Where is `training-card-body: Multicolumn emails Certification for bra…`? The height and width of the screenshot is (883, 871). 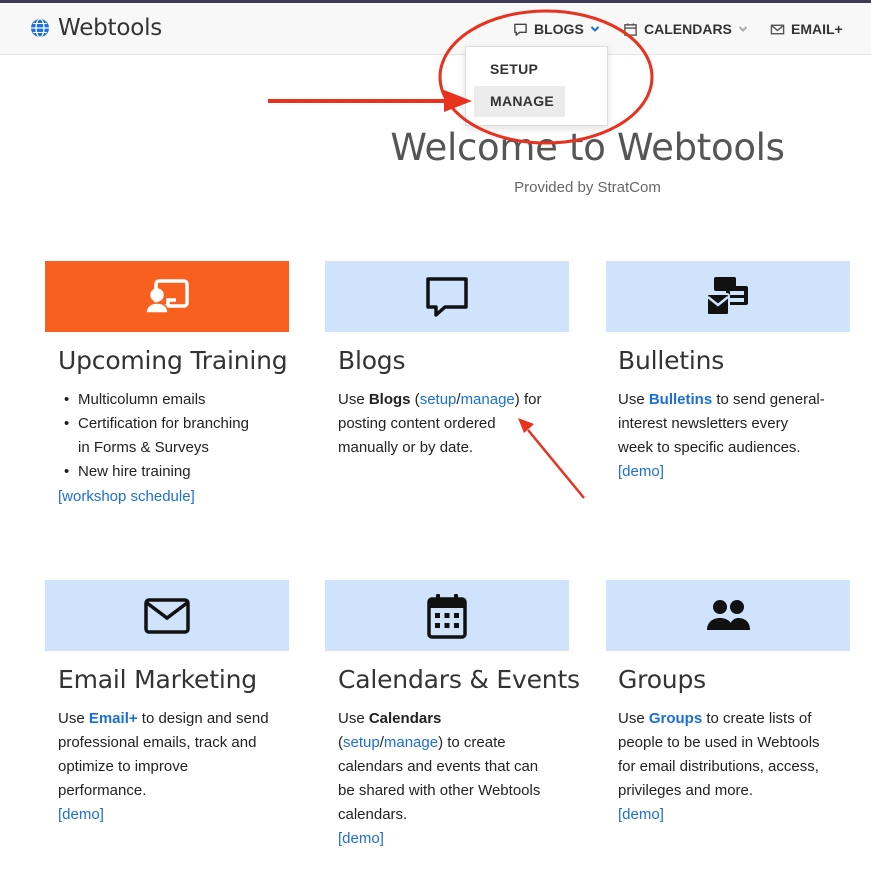 training-card-body: Multicolumn emails Certification for bra… is located at coordinates (175, 448).